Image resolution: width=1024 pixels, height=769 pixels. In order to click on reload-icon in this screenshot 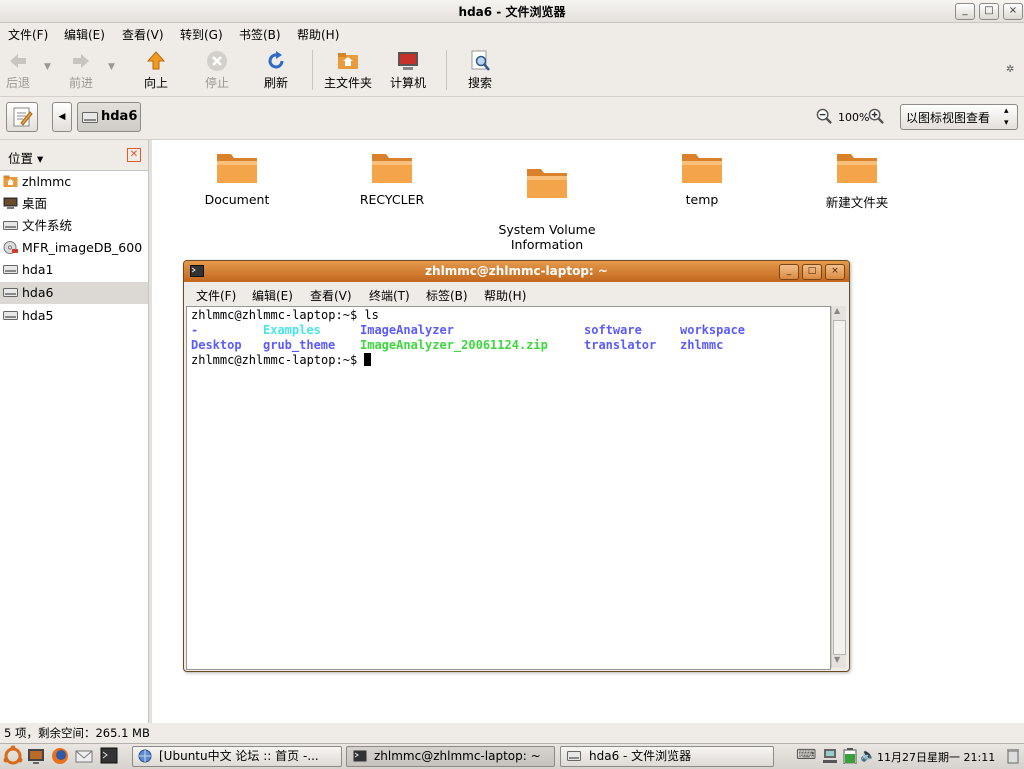, I will do `click(276, 60)`.